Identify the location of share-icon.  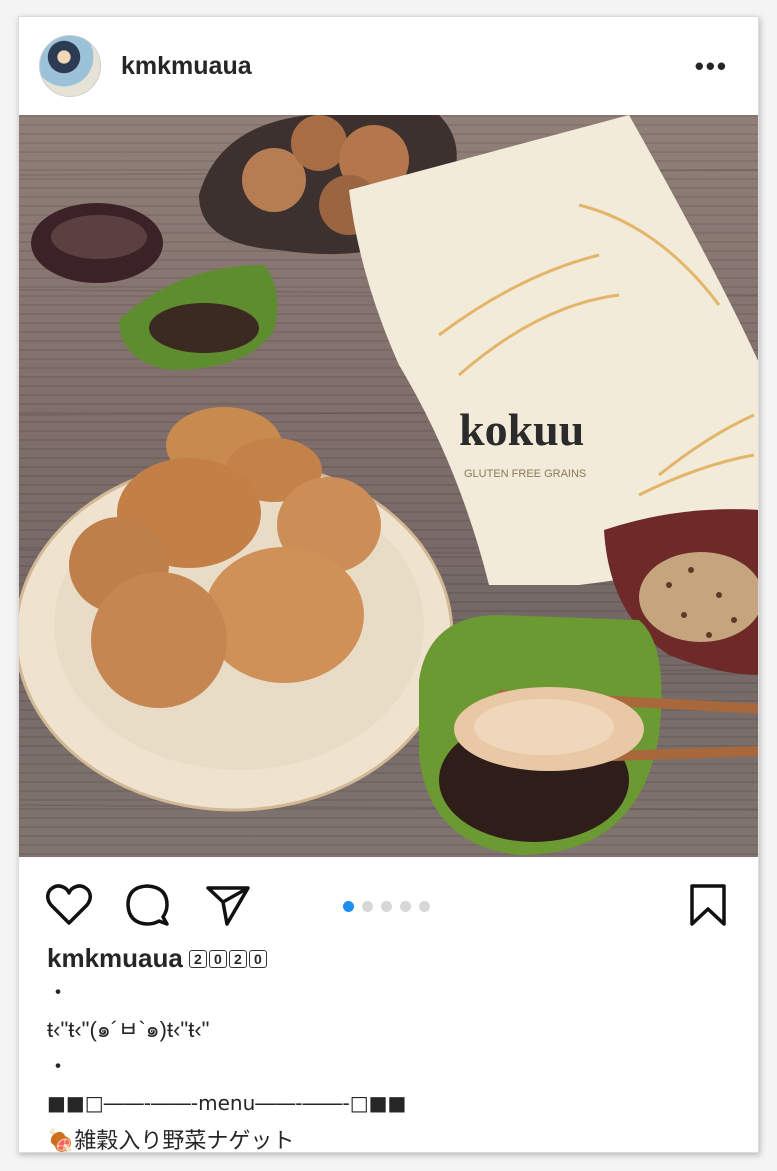
(228, 905).